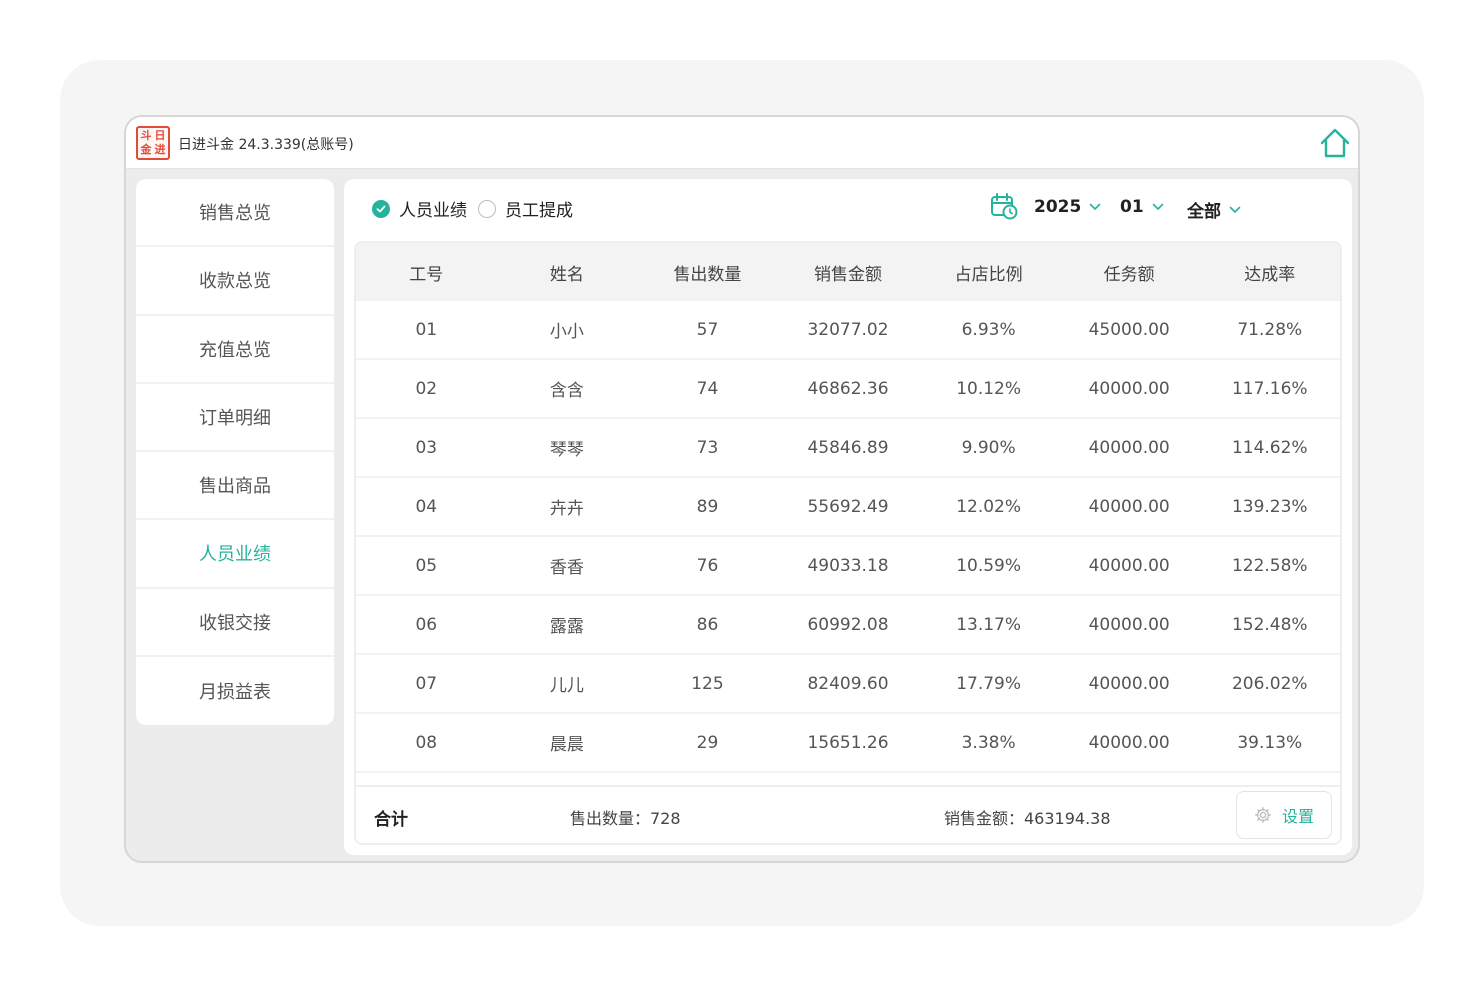  Describe the element at coordinates (1004, 206) in the screenshot. I see `calendar-clock-icon` at that location.